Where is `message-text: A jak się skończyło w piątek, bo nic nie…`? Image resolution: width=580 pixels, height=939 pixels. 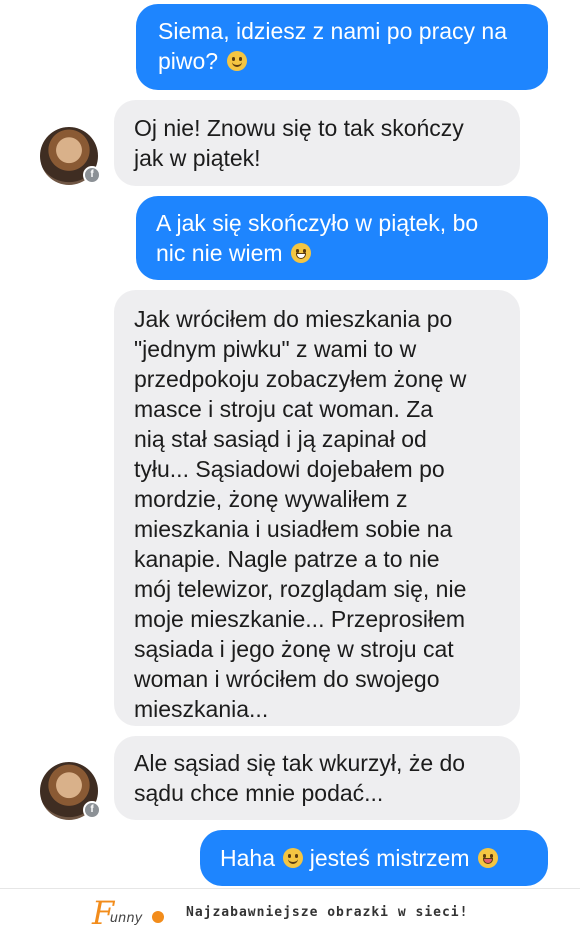
message-text: A jak się skończyło w piątek, bo nic nie… is located at coordinates (317, 238).